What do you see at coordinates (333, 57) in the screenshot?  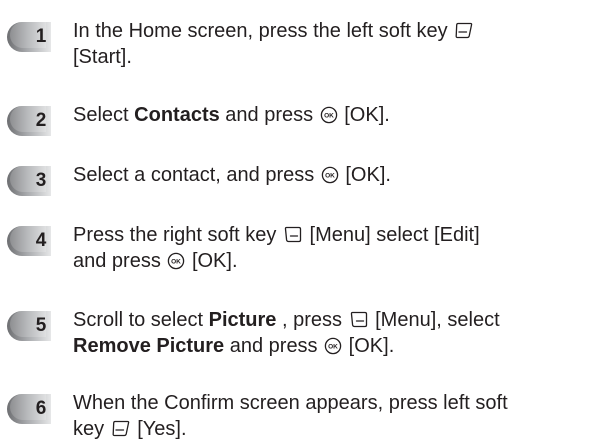 I see `step-text-line: [Start].` at bounding box center [333, 57].